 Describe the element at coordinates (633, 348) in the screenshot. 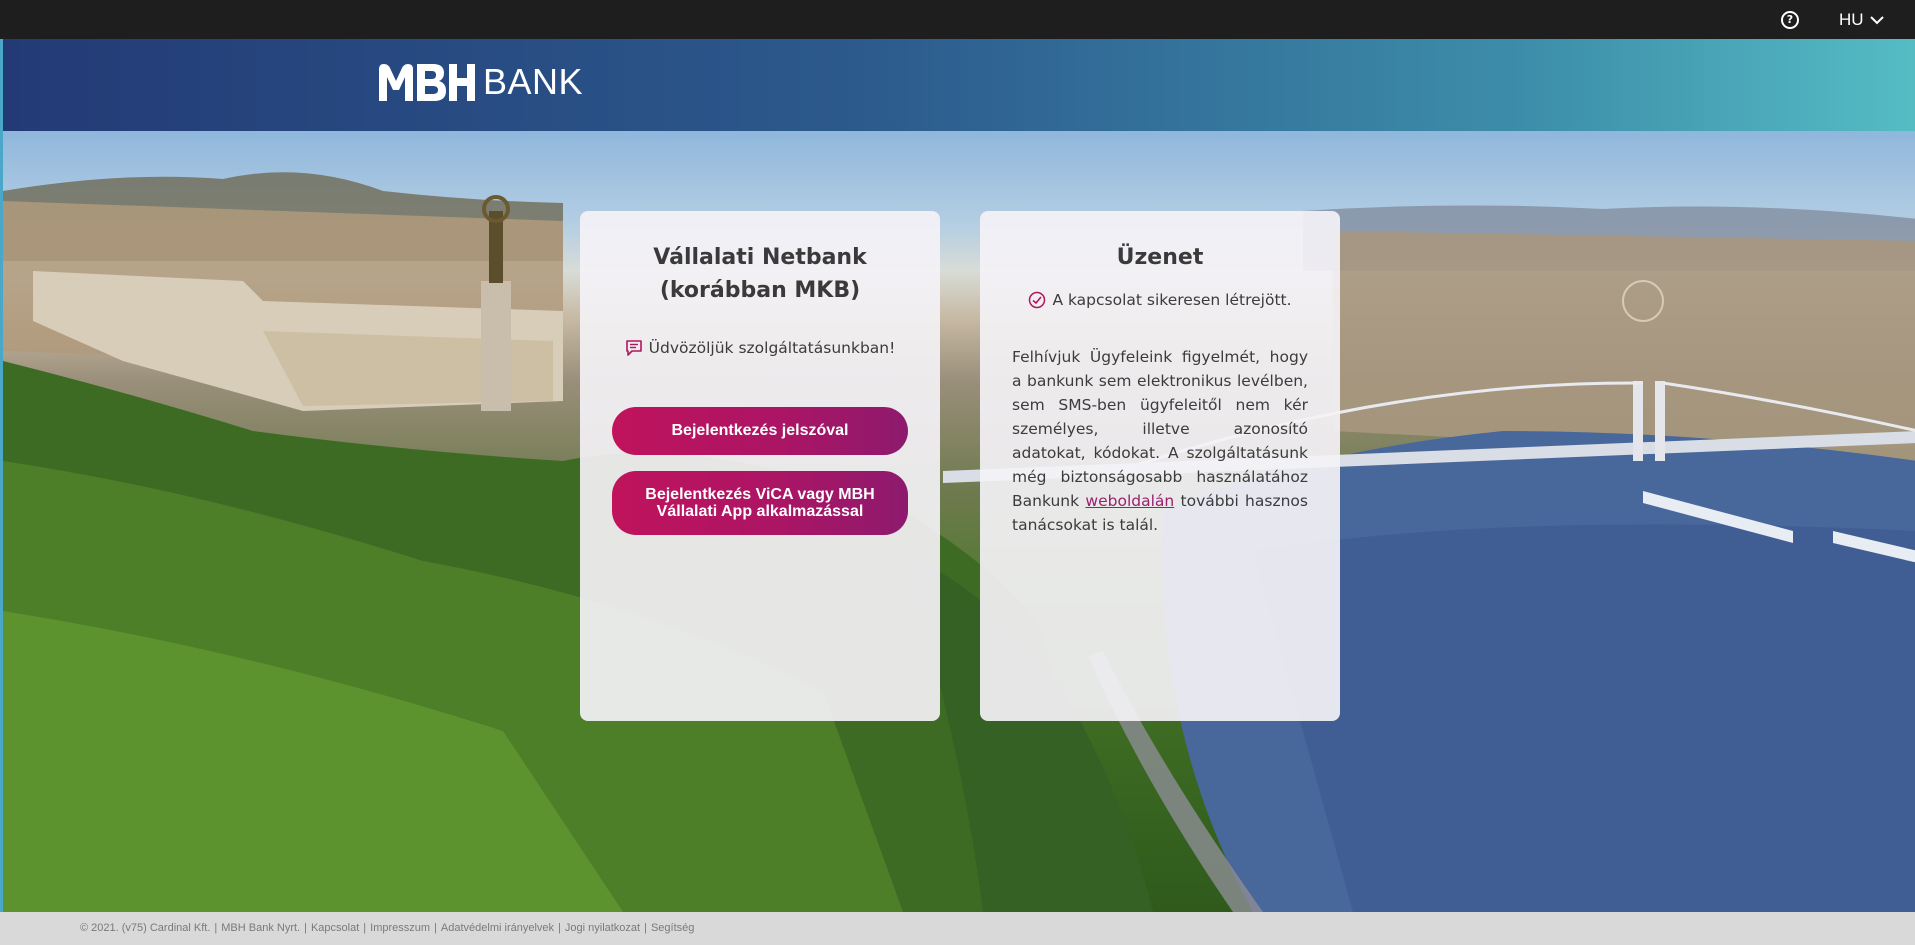

I see `chat-message-icon` at that location.